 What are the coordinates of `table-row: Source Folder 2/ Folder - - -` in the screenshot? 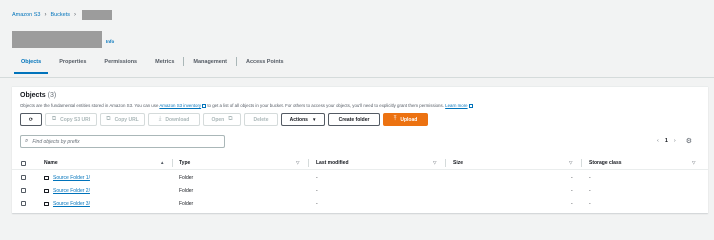 It's located at (360, 191).